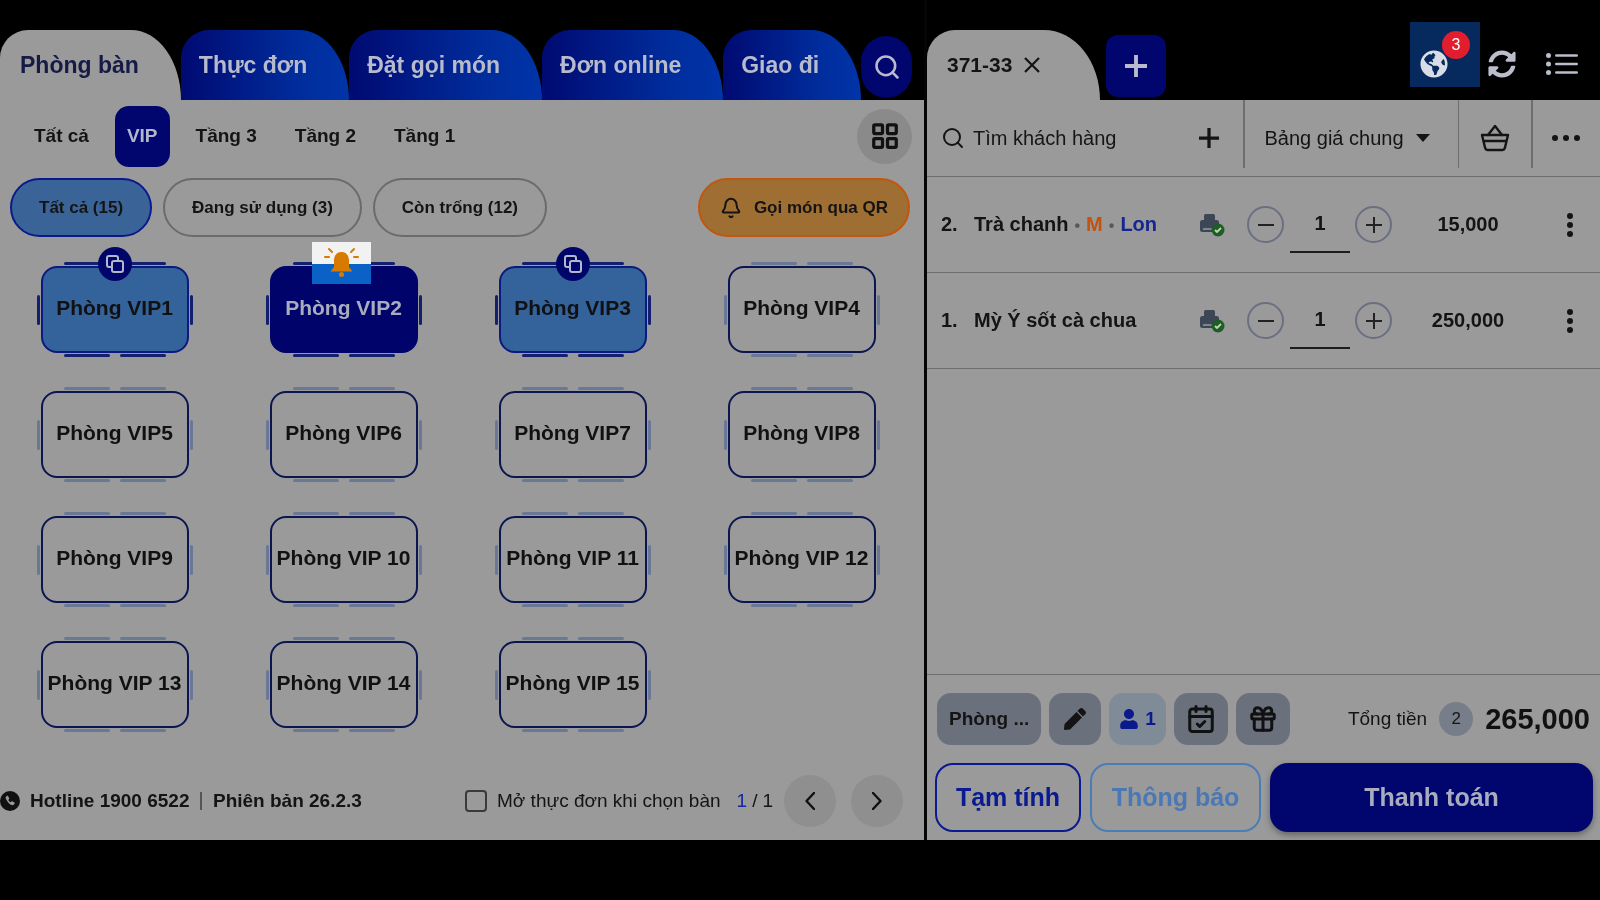  I want to click on online-orders-button: 3, so click(1445, 54).